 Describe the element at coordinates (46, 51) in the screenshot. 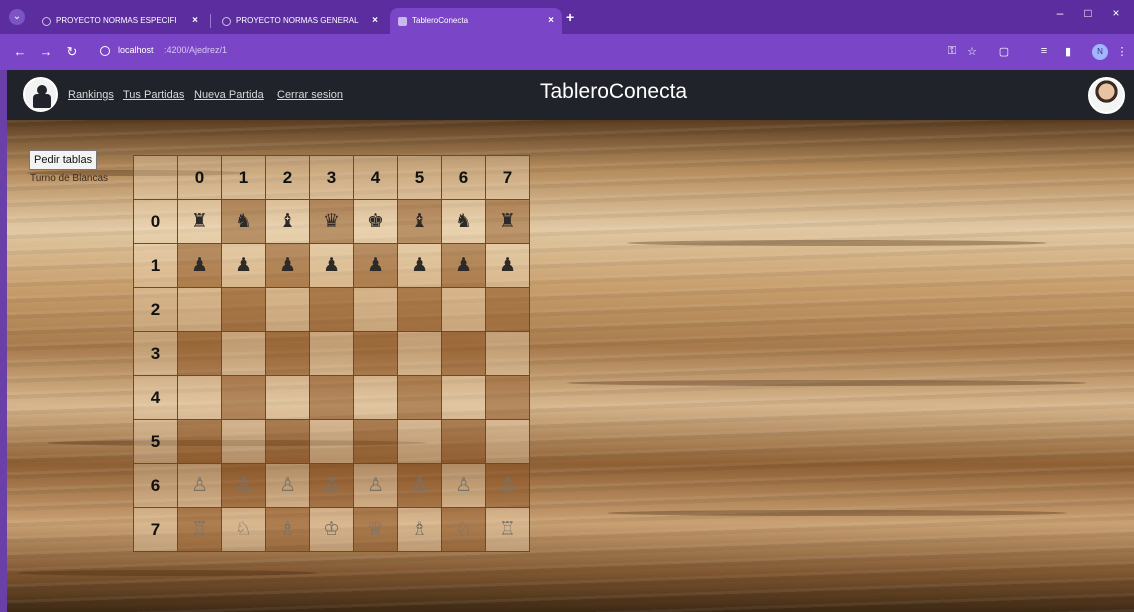

I see `forward-icon: →` at that location.